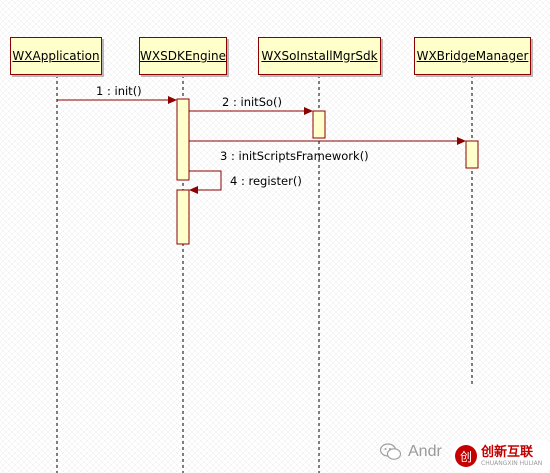  Describe the element at coordinates (56, 56) in the screenshot. I see `lifeline-header-wxapplication: WXApplication` at that location.